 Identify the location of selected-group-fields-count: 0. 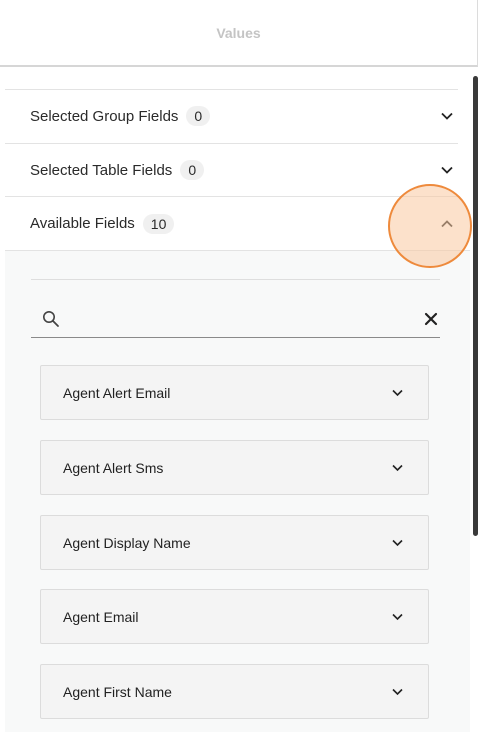
(198, 116).